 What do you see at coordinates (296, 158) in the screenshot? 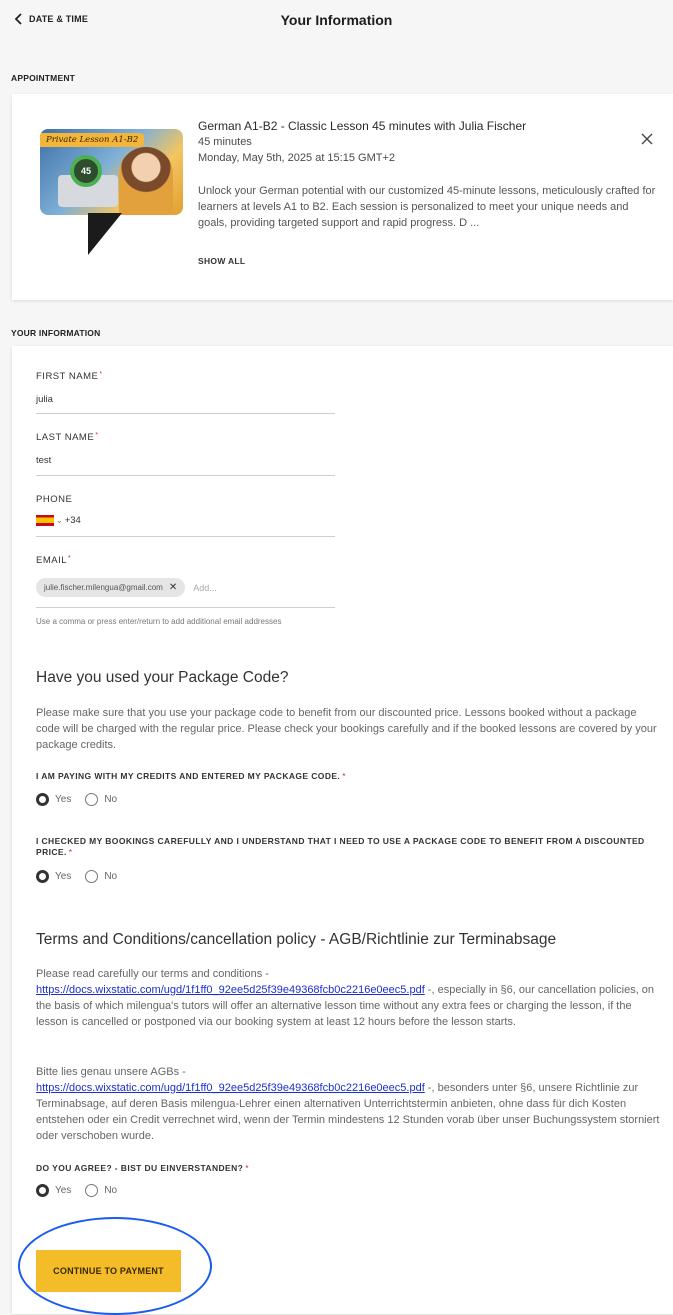
I see `appointment-date: Monday, May 5th, 2025 at 15:15 GMT+2` at bounding box center [296, 158].